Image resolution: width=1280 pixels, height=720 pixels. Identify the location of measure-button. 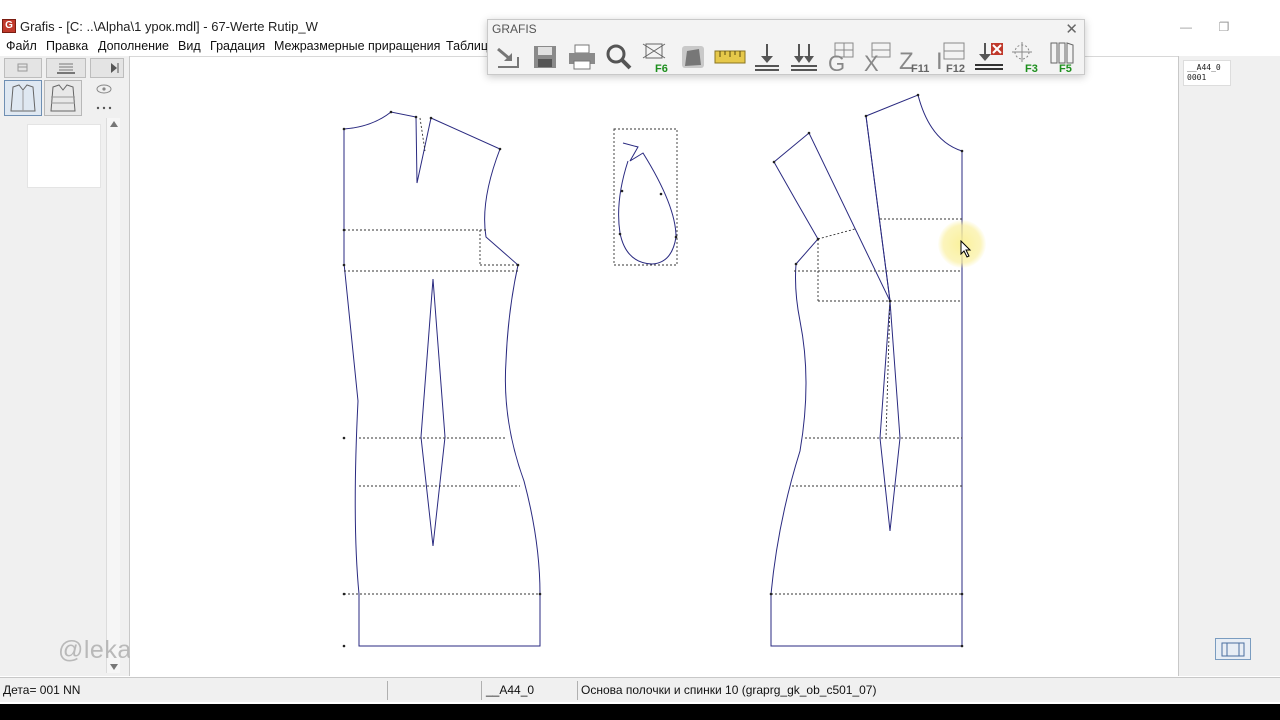
(729, 56).